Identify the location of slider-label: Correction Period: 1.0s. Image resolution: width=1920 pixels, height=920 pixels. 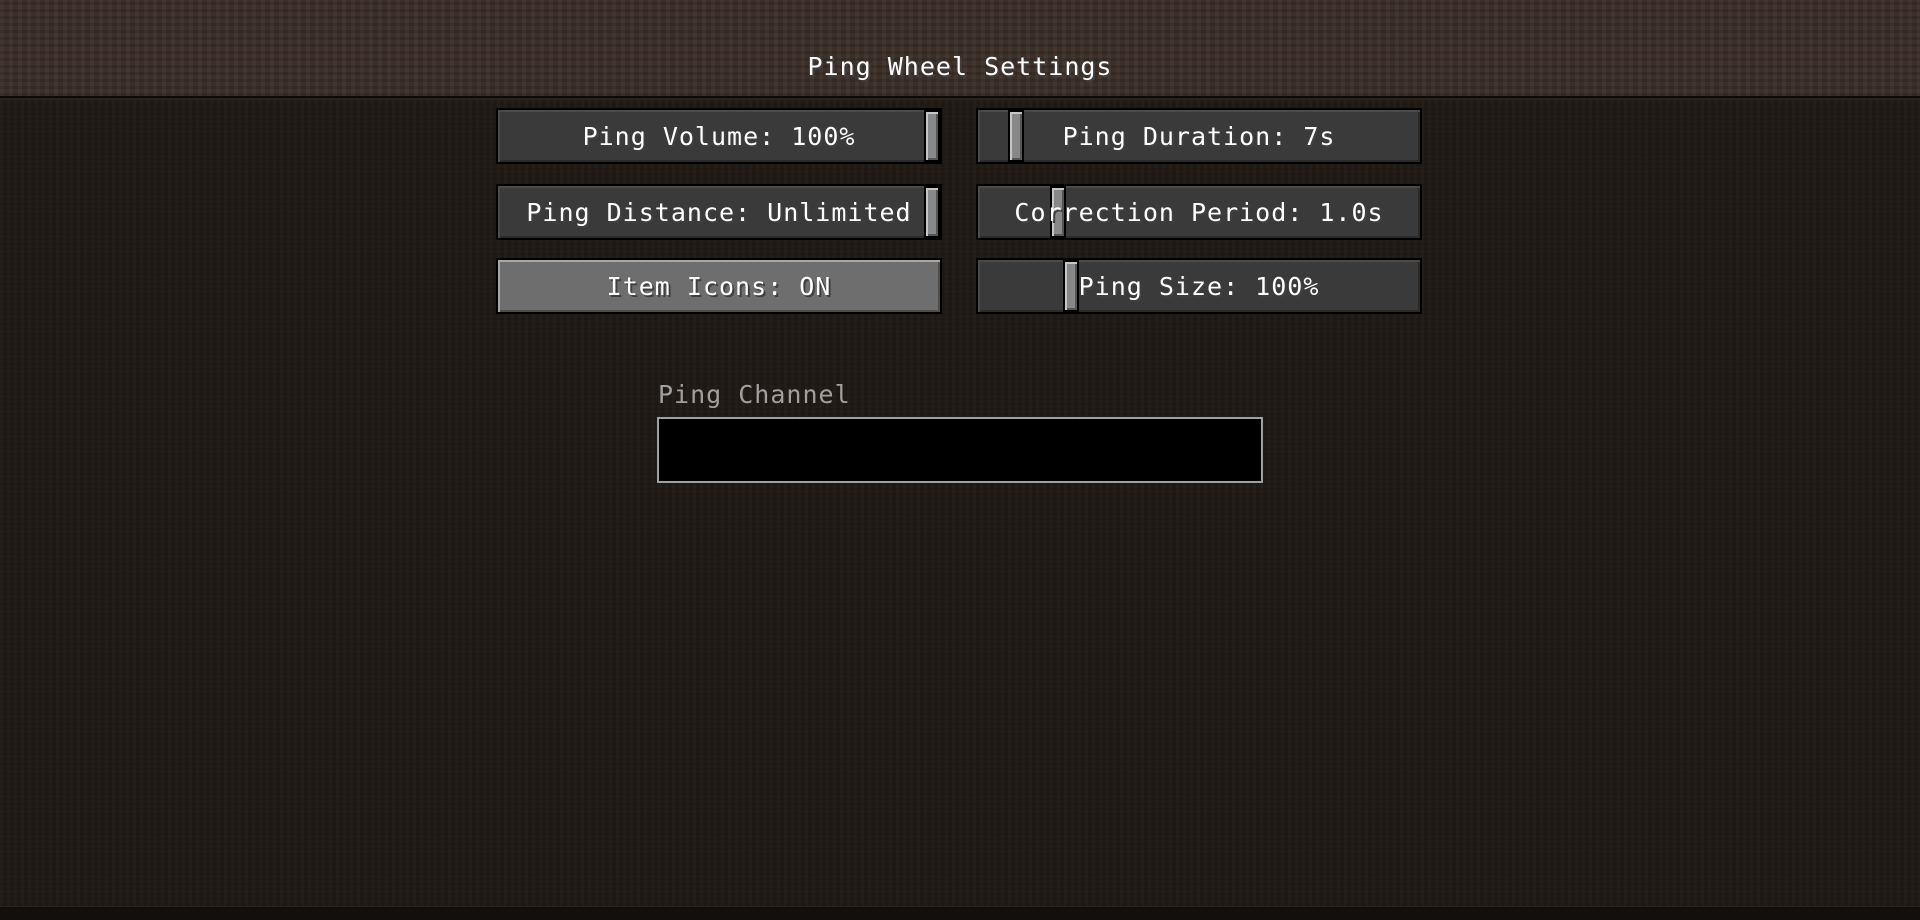
(1199, 212).